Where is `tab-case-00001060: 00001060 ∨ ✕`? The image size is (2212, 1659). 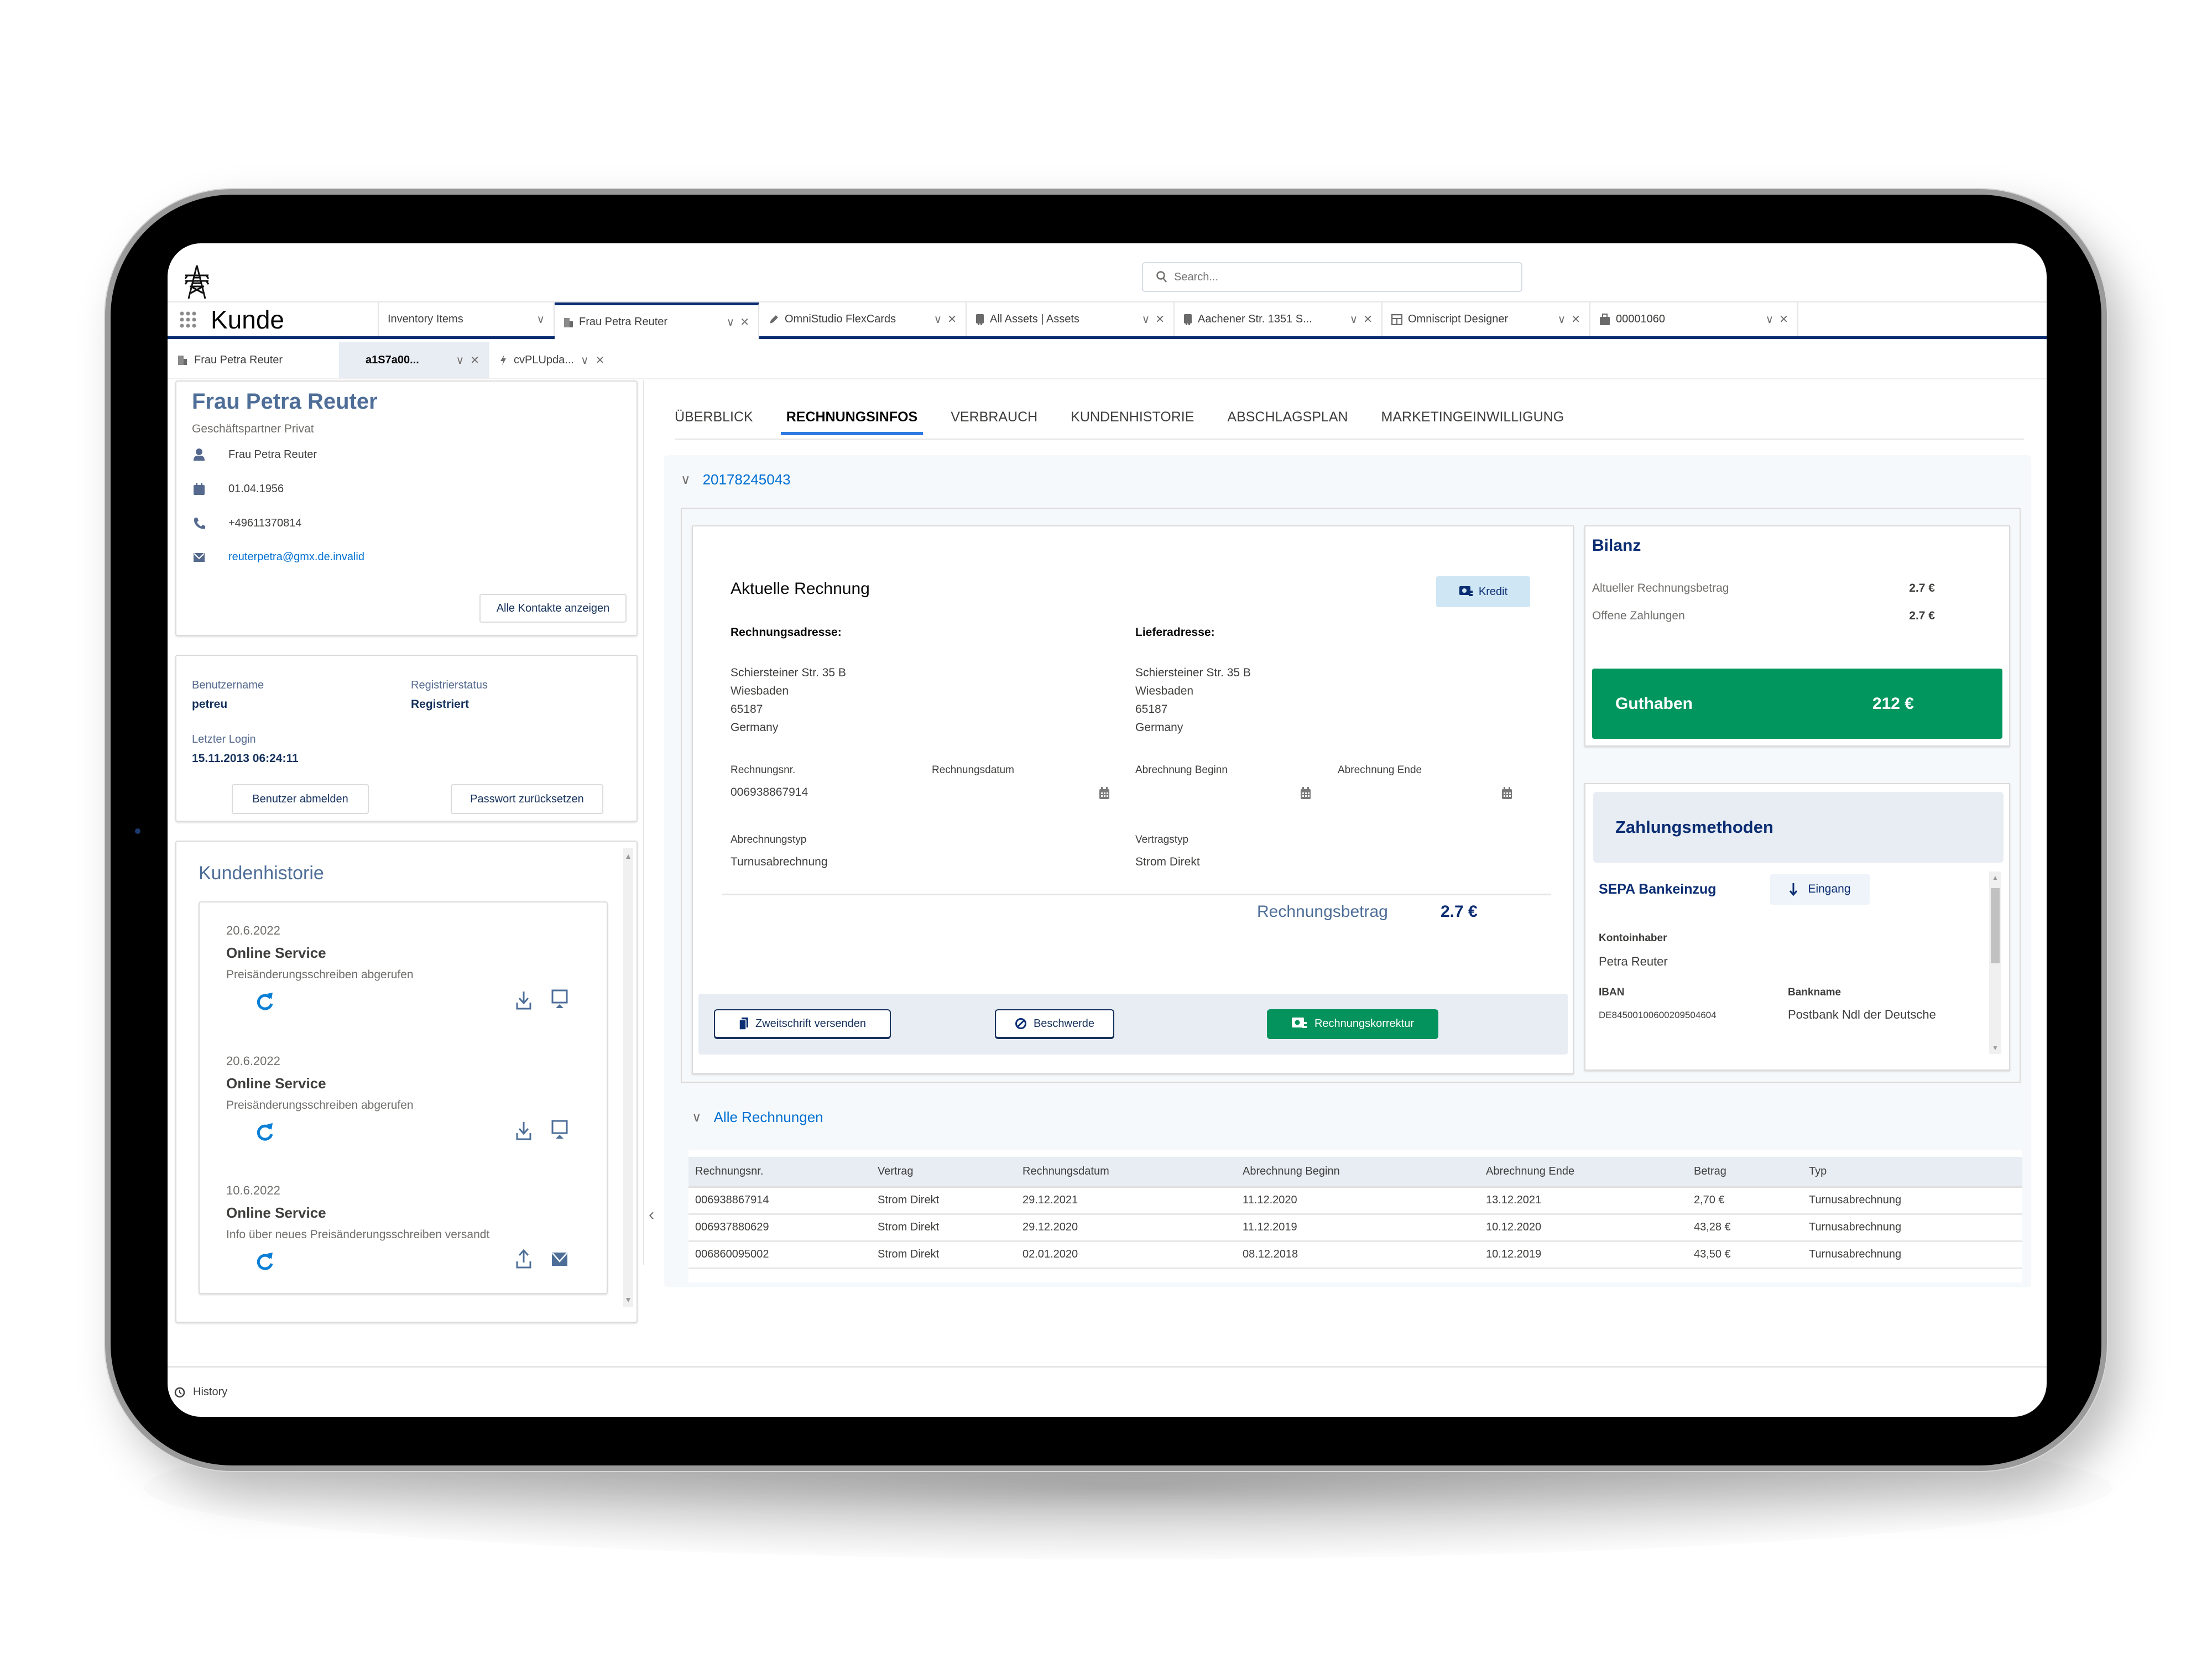
tab-case-00001060: 00001060 ∨ ✕ is located at coordinates (1694, 319).